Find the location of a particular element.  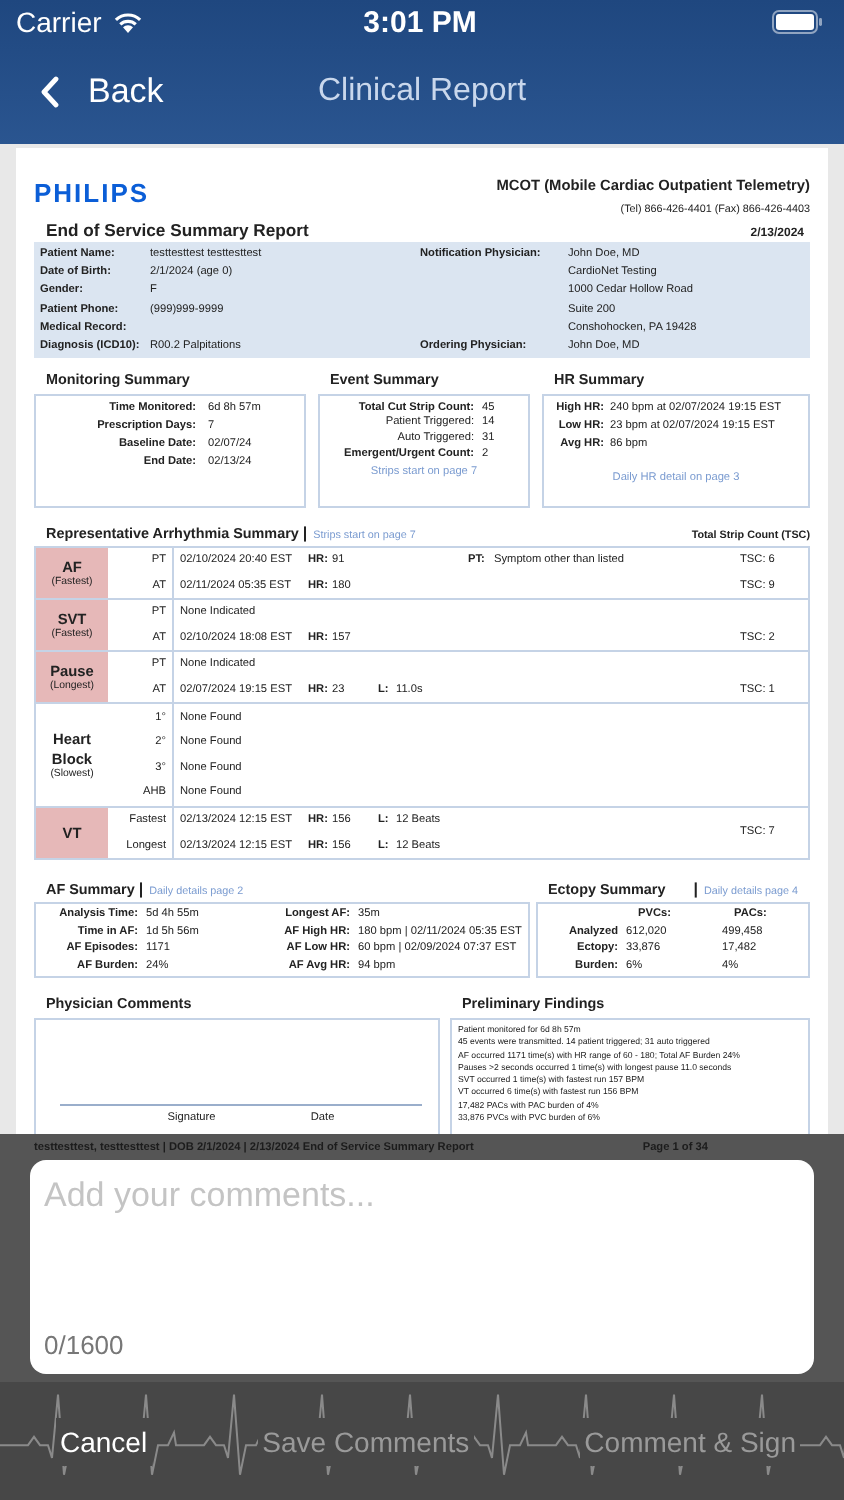

back-button: Back is located at coordinates (102, 92).